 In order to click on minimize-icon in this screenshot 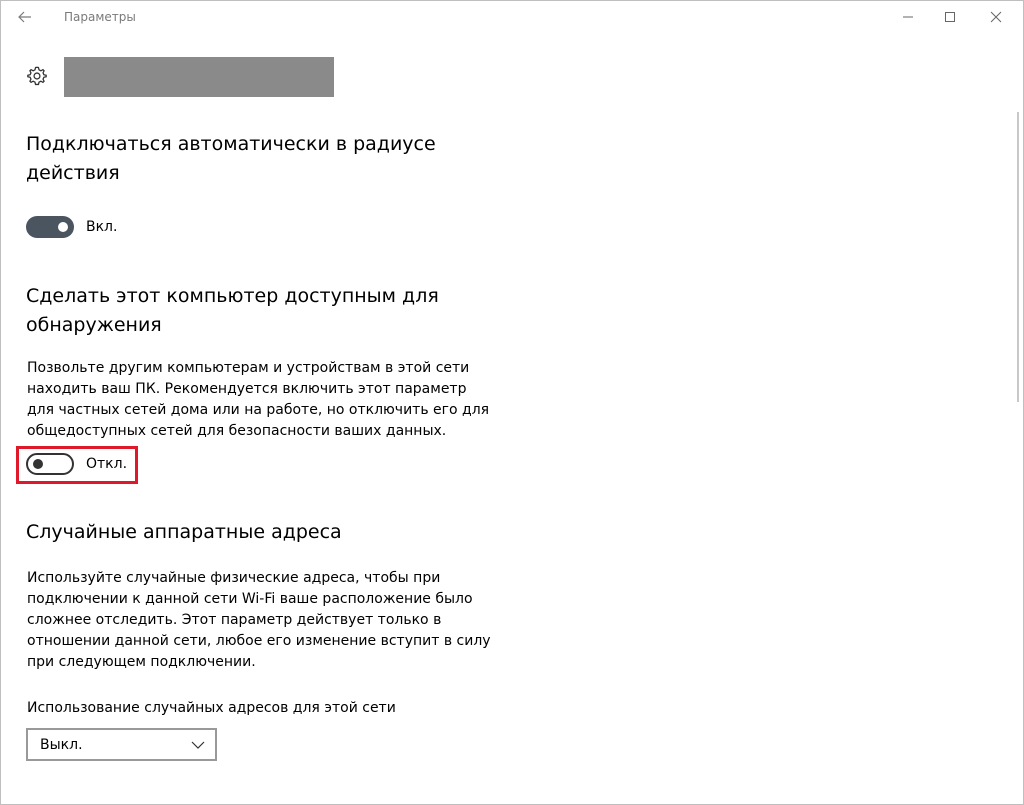, I will do `click(908, 17)`.